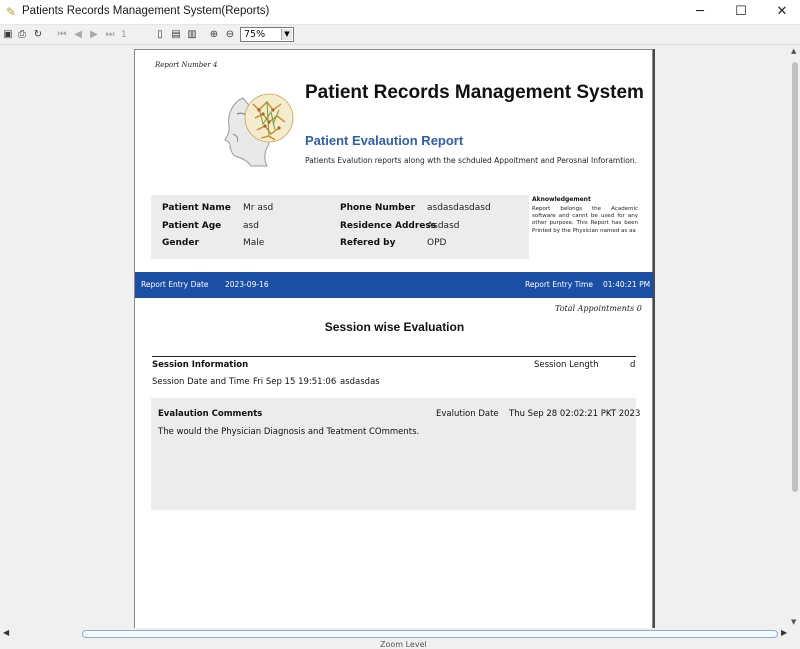 This screenshot has width=800, height=649. I want to click on status-bar-text: Zoom Level, so click(403, 644).